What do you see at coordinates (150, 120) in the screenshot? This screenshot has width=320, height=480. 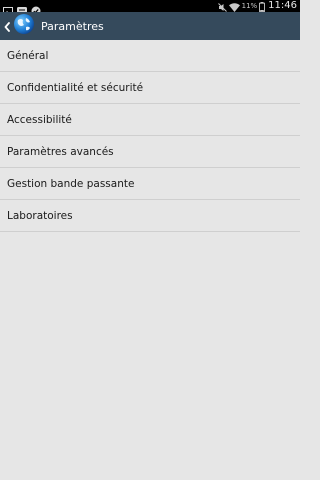 I see `settings-item-accessibility: Accessibilité` at bounding box center [150, 120].